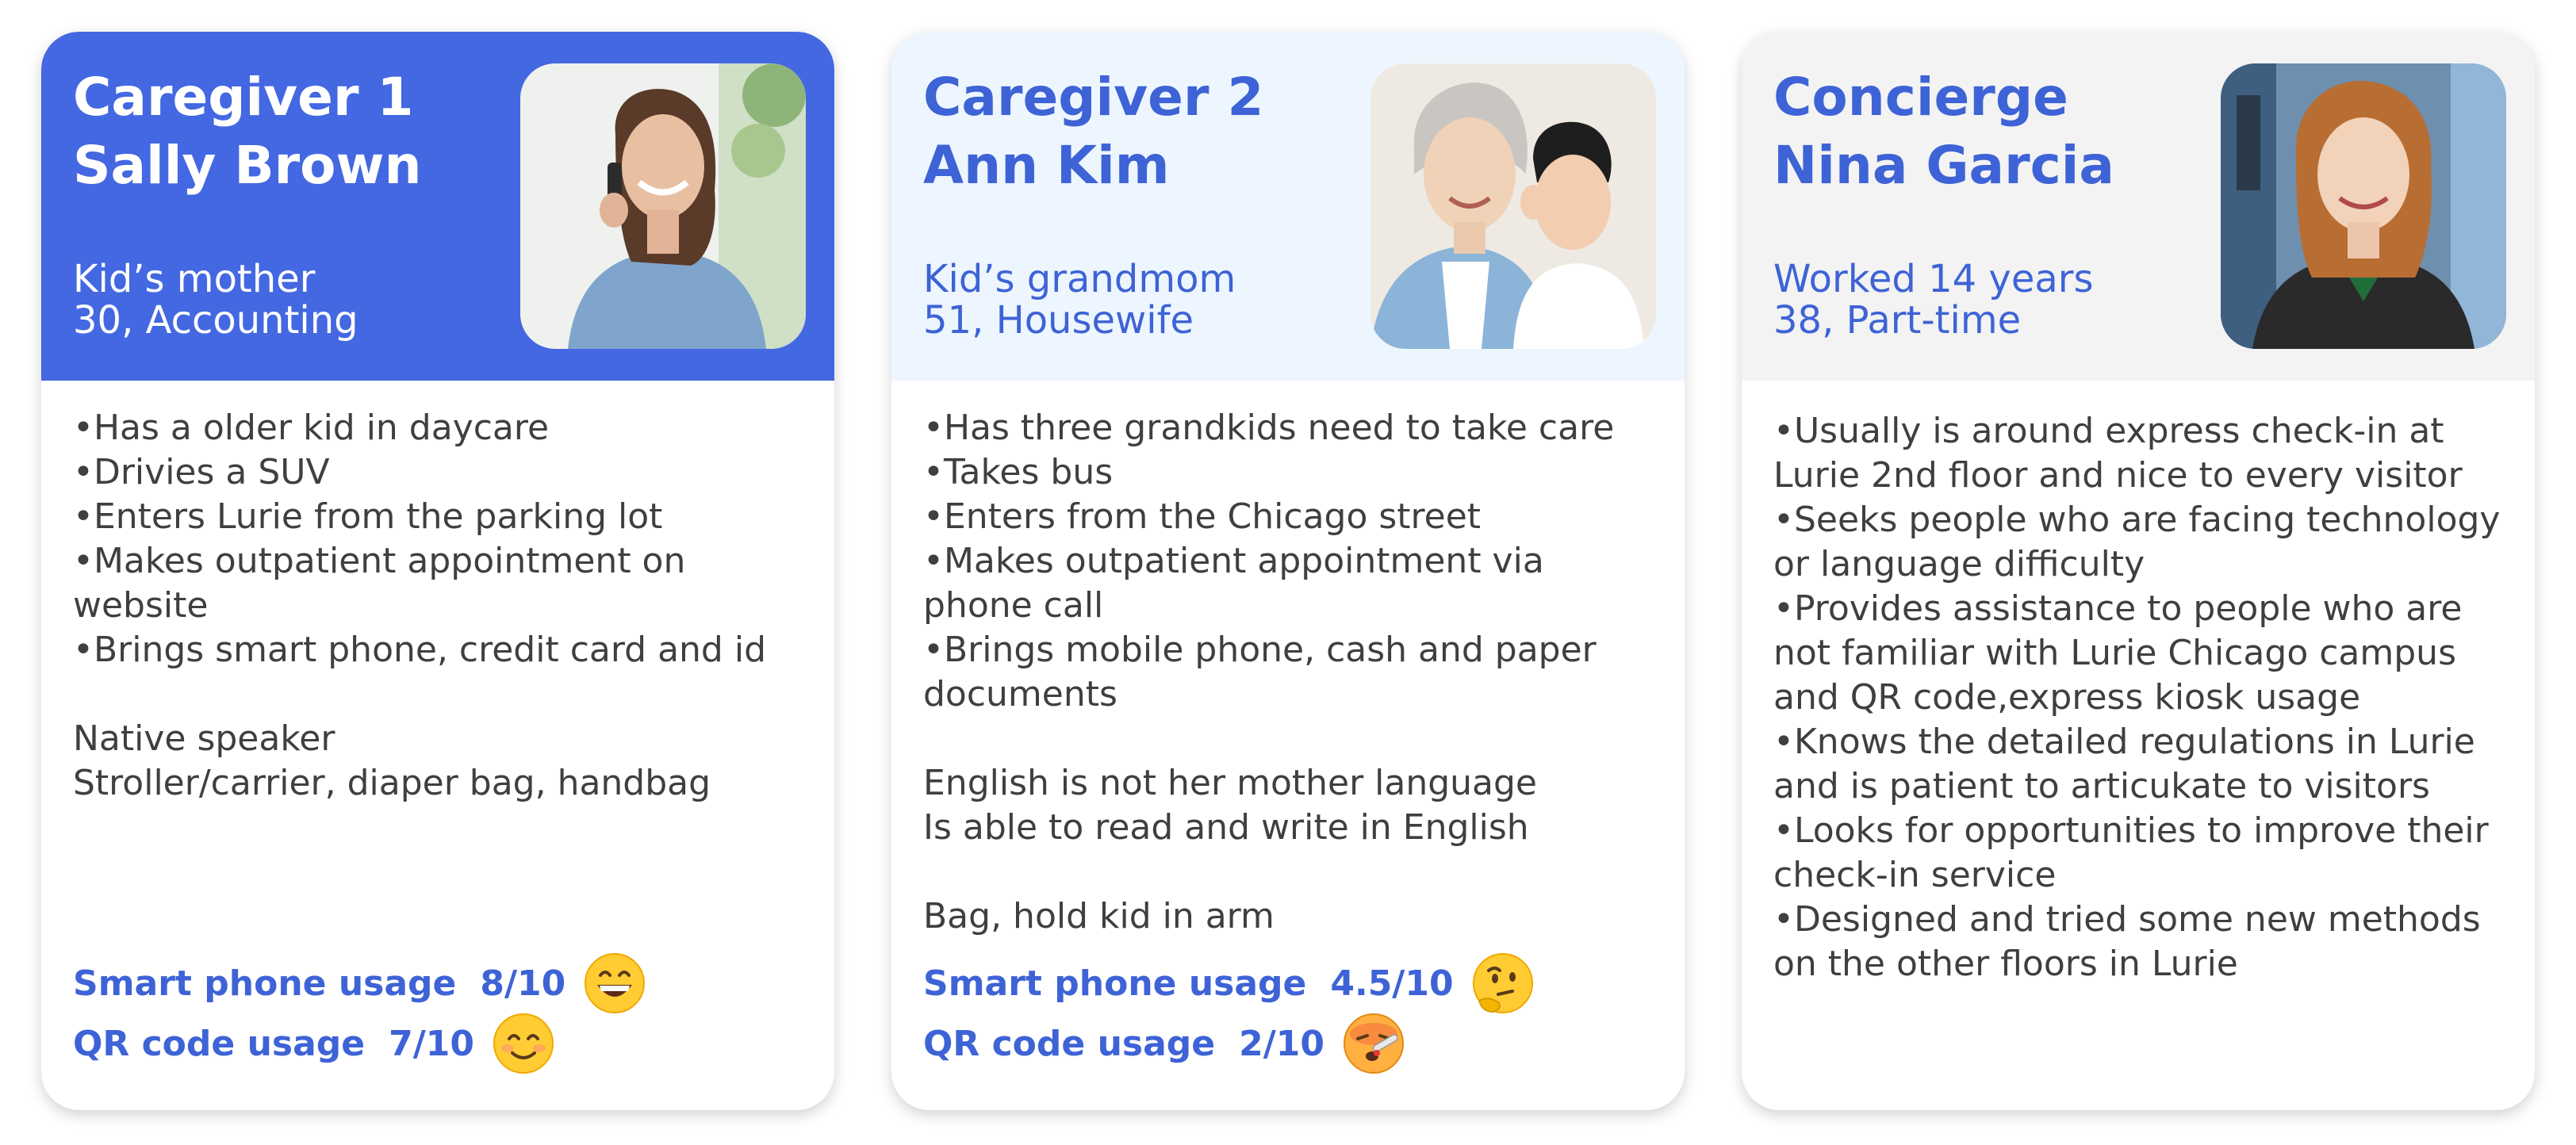 This screenshot has width=2576, height=1145. Describe the element at coordinates (1058, 321) in the screenshot. I see `persona-age-occupation: 51, Housewife` at that location.